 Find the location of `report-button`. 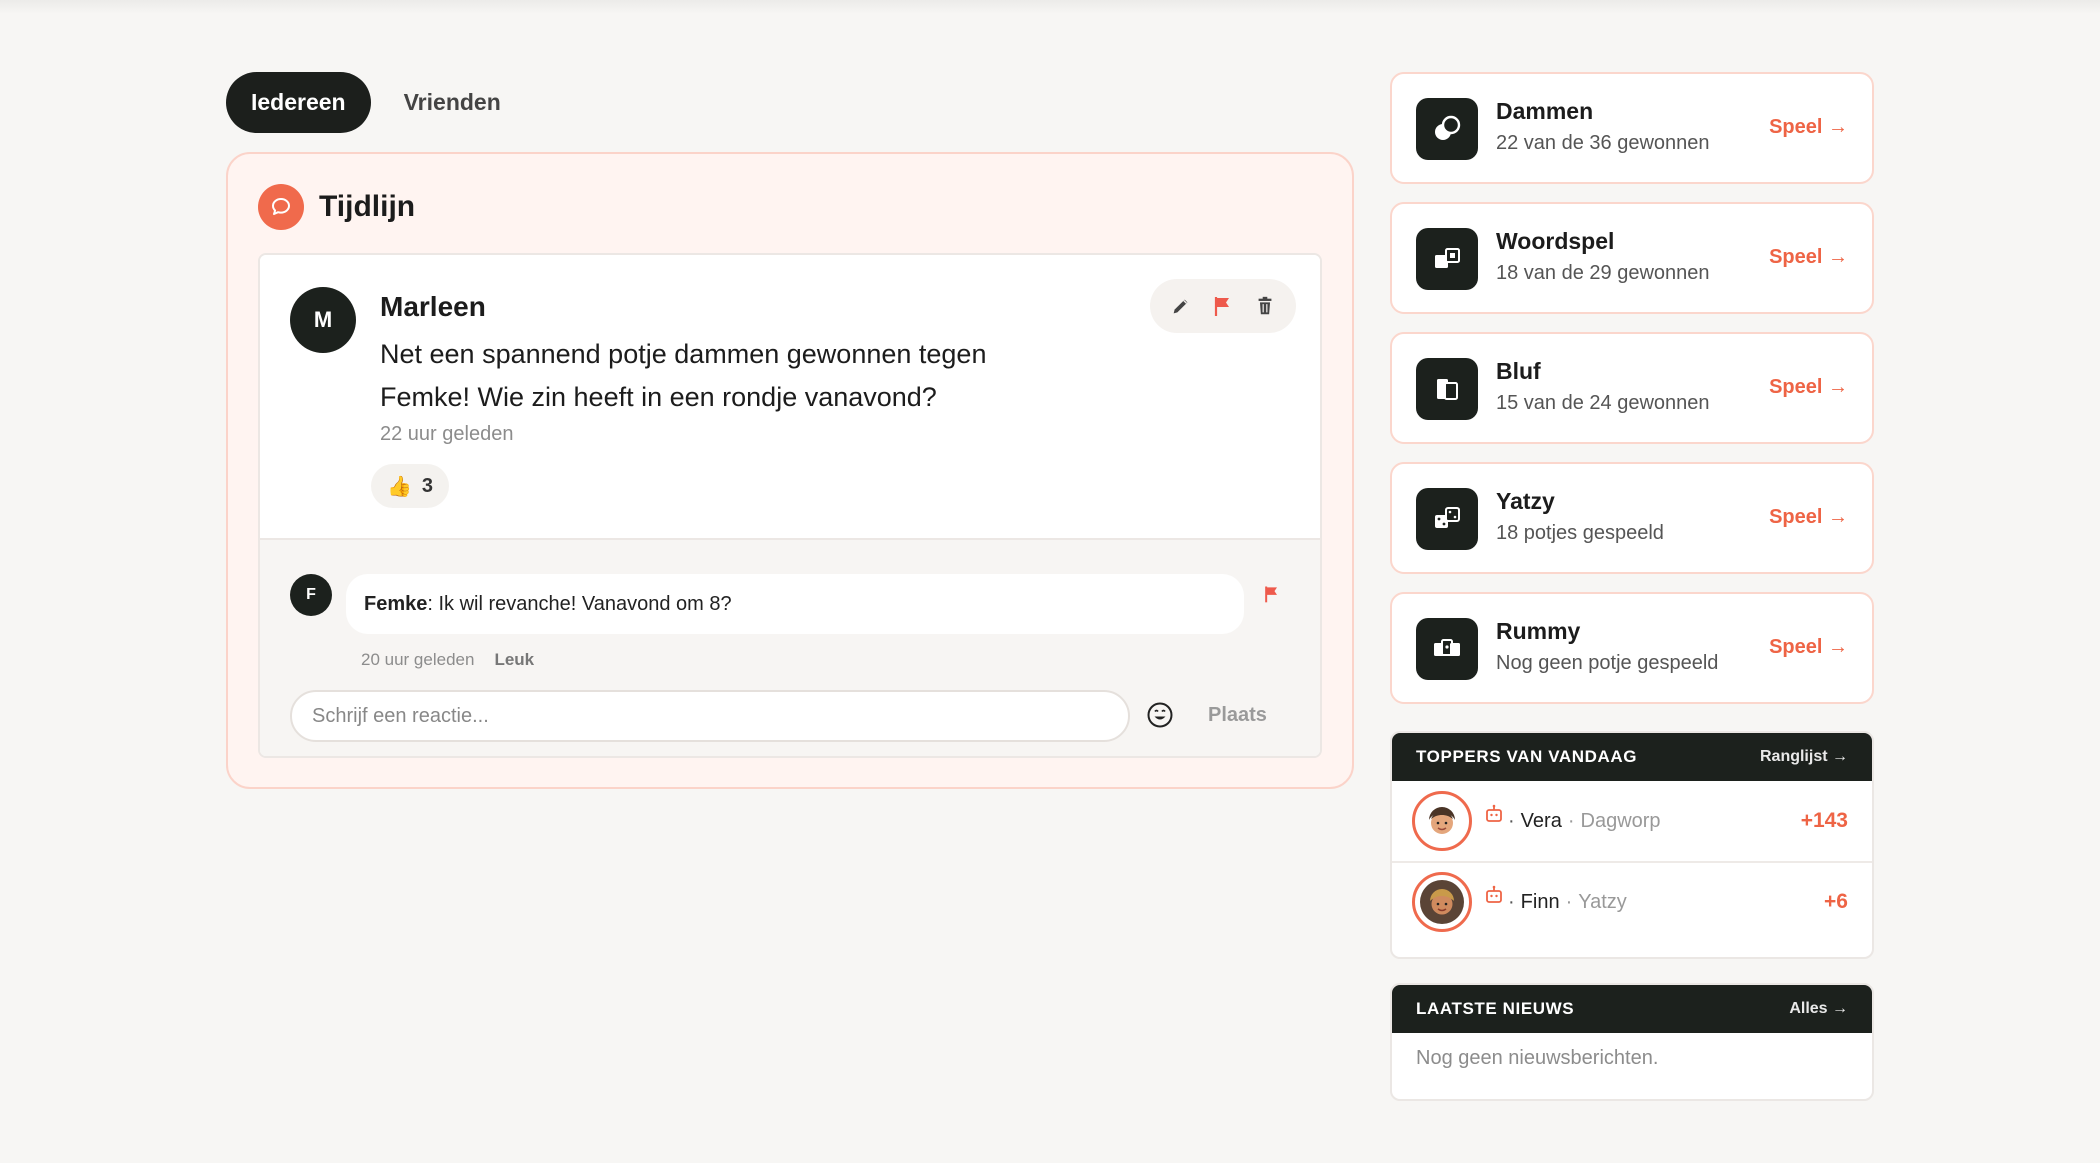

report-button is located at coordinates (1223, 306).